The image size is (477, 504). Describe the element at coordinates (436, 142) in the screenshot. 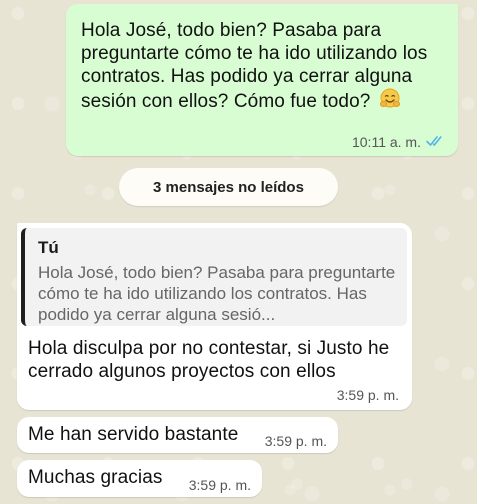

I see `double-check-read-icon` at that location.